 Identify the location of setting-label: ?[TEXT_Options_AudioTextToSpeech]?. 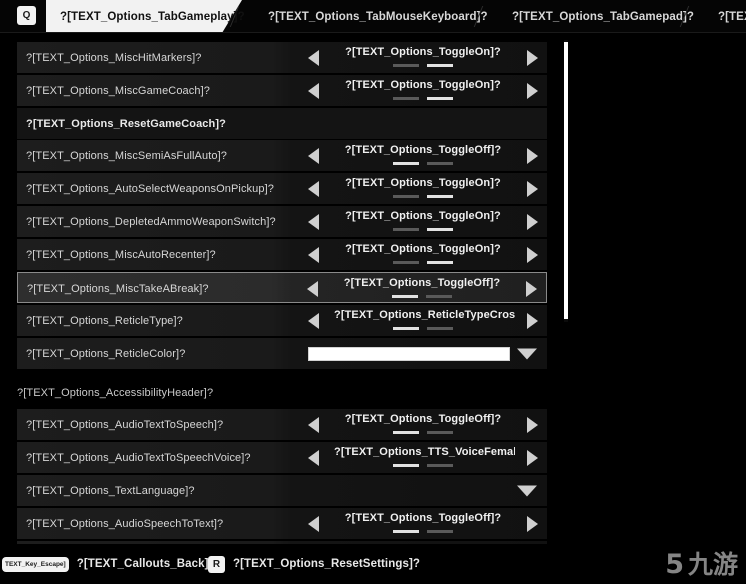
(125, 424).